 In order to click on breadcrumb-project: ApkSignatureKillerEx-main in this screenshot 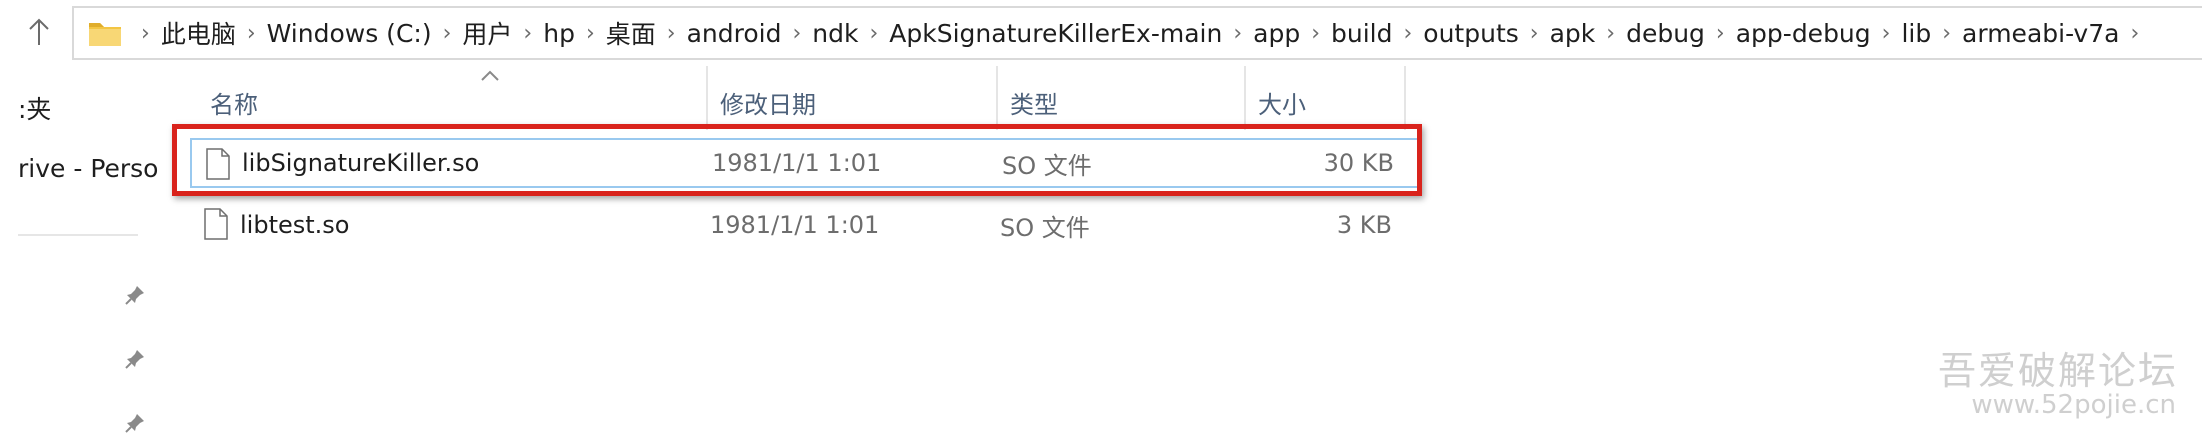, I will do `click(1055, 33)`.